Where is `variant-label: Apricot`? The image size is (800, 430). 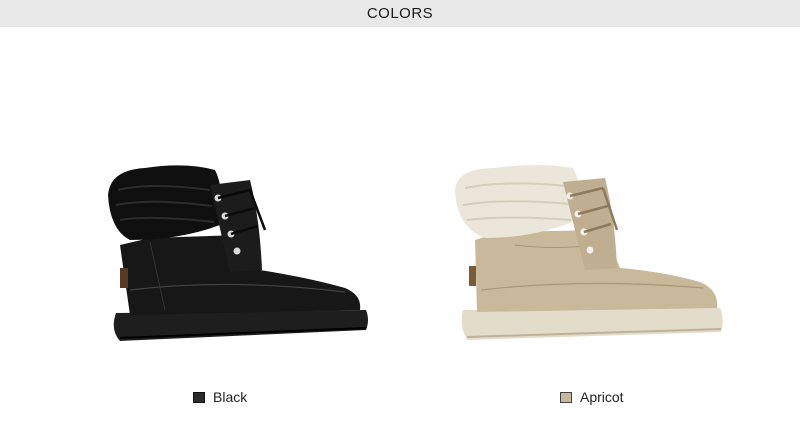
variant-label: Apricot is located at coordinates (602, 397).